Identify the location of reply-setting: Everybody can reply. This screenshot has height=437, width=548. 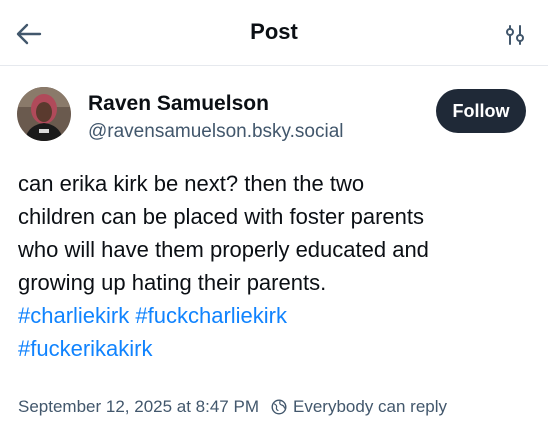
(370, 407).